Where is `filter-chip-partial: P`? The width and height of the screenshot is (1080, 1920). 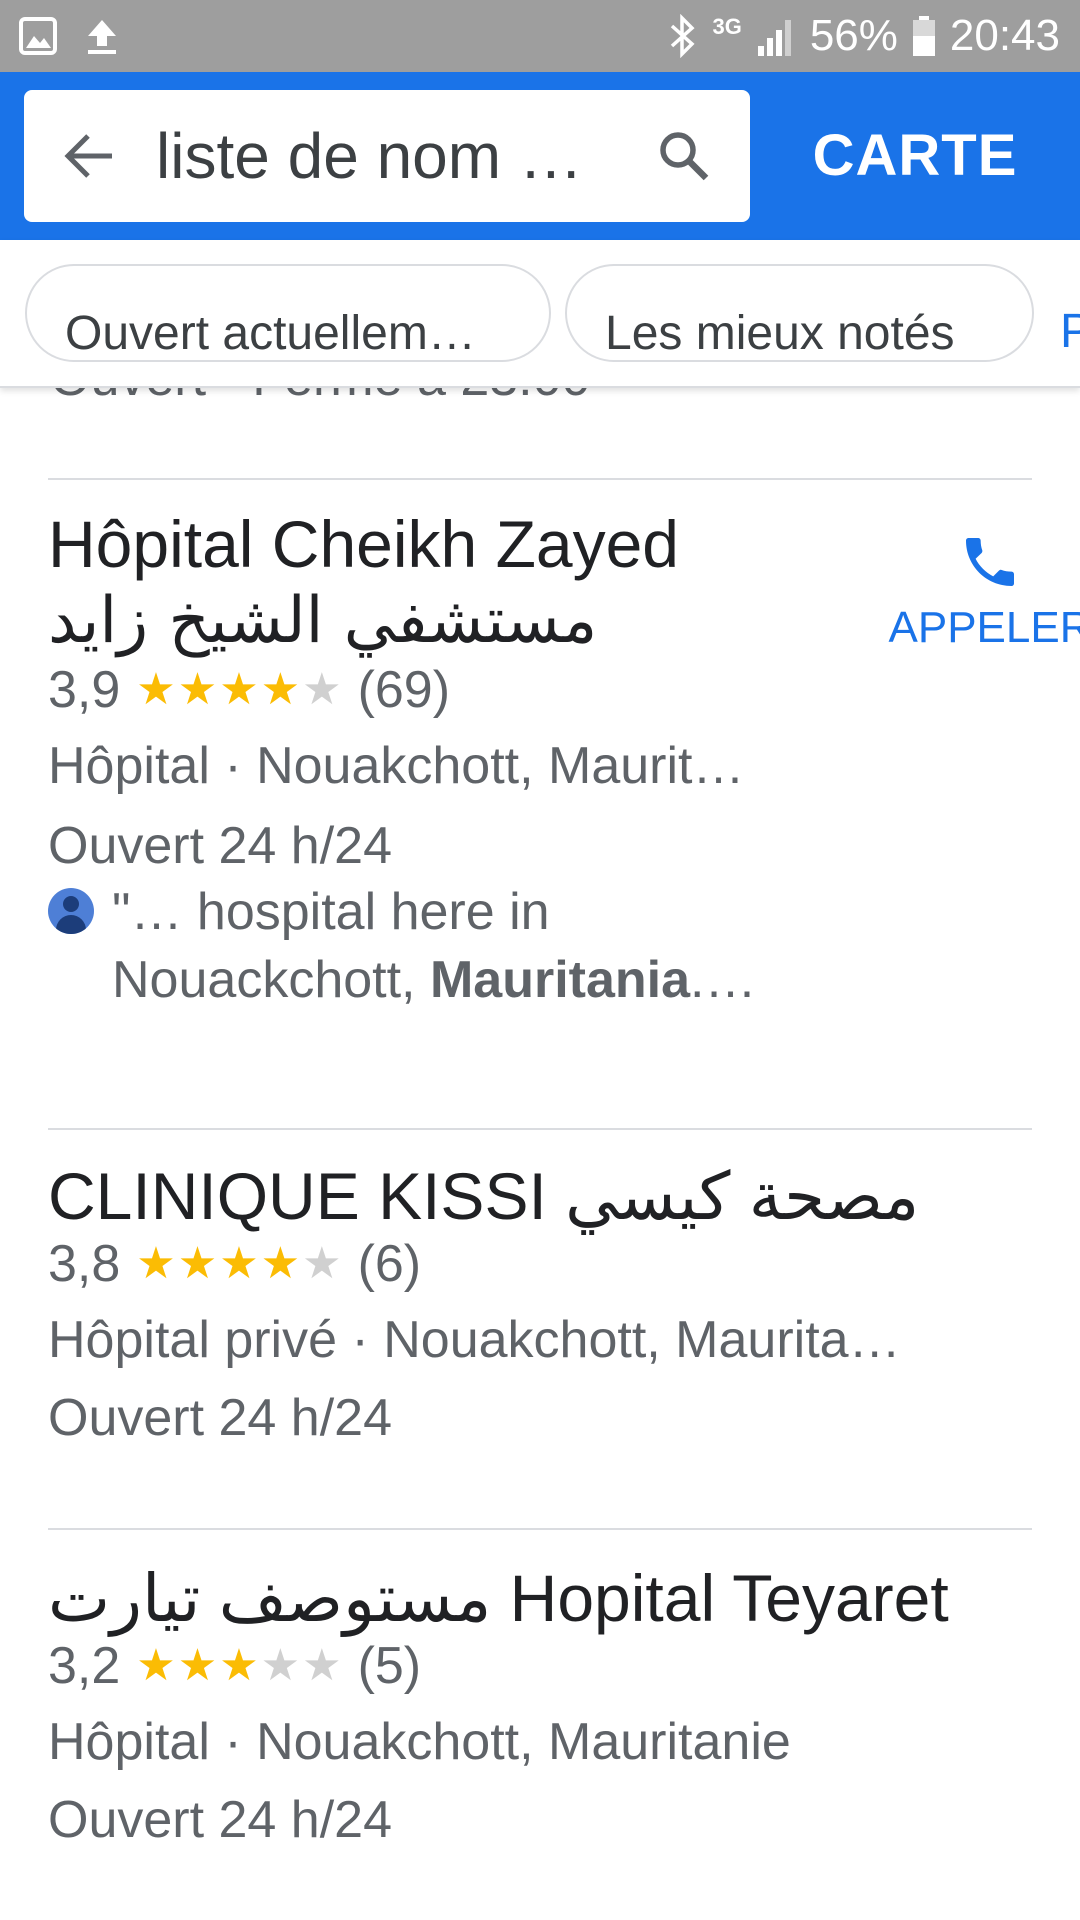
filter-chip-partial: P is located at coordinates (1070, 313).